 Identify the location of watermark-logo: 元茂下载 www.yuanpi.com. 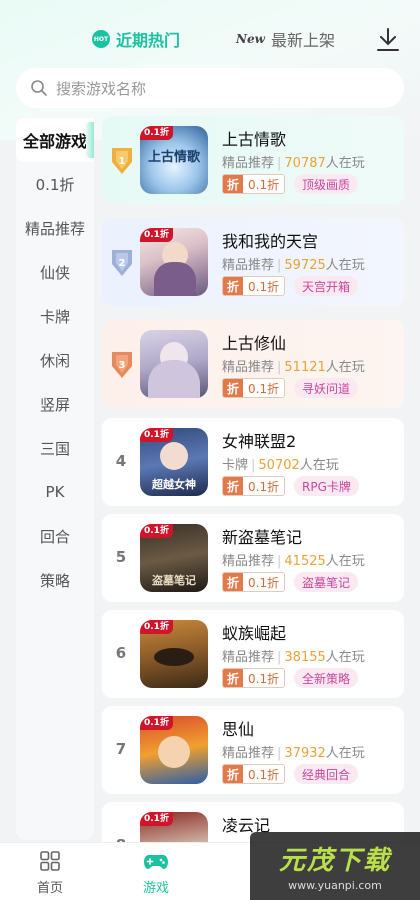
(335, 866).